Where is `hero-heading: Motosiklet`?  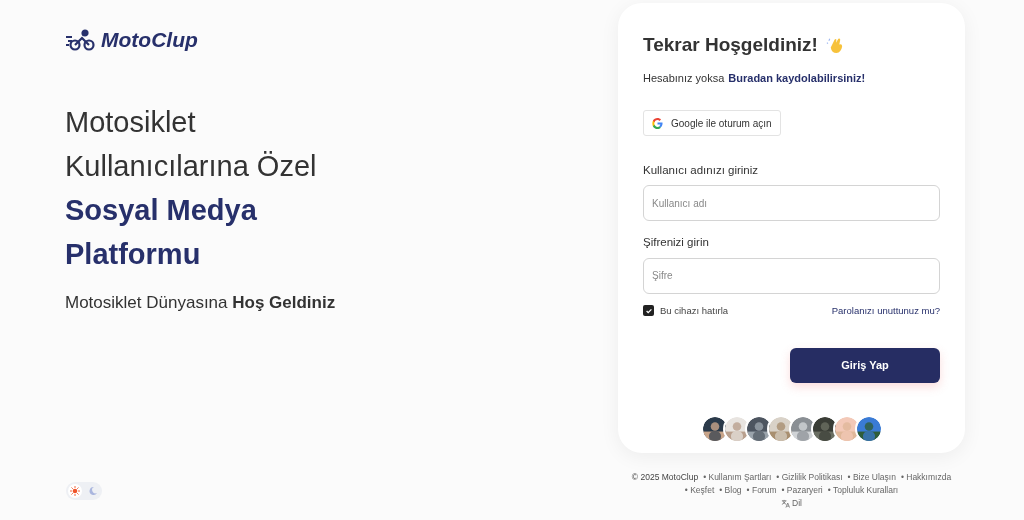
hero-heading: Motosiklet is located at coordinates (131, 122).